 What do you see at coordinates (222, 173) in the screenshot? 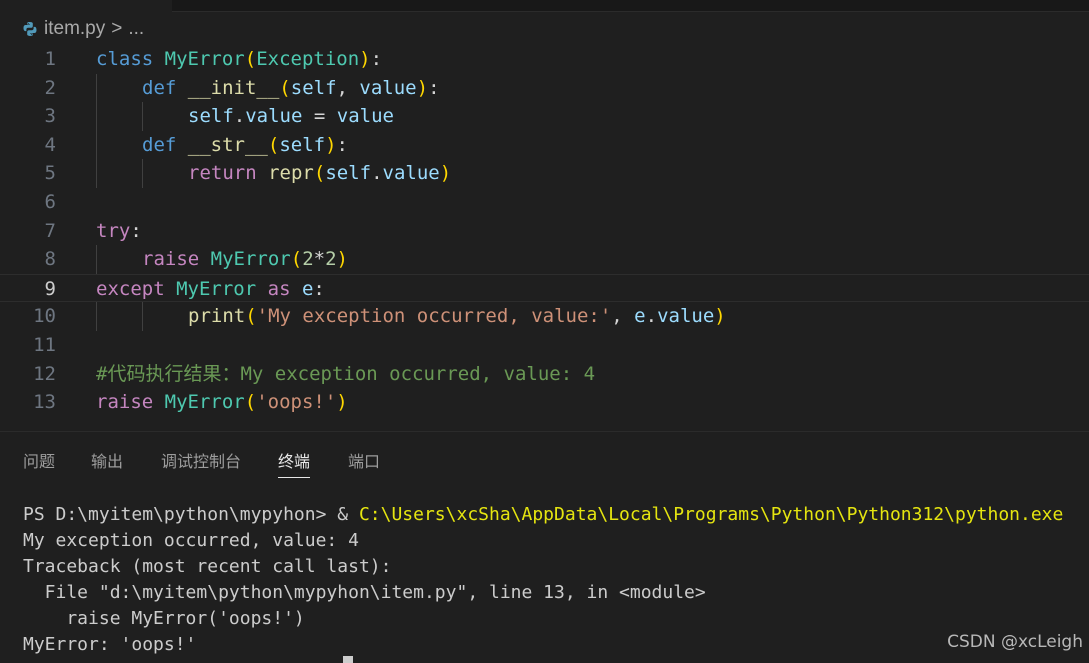
I see `code-token: return` at bounding box center [222, 173].